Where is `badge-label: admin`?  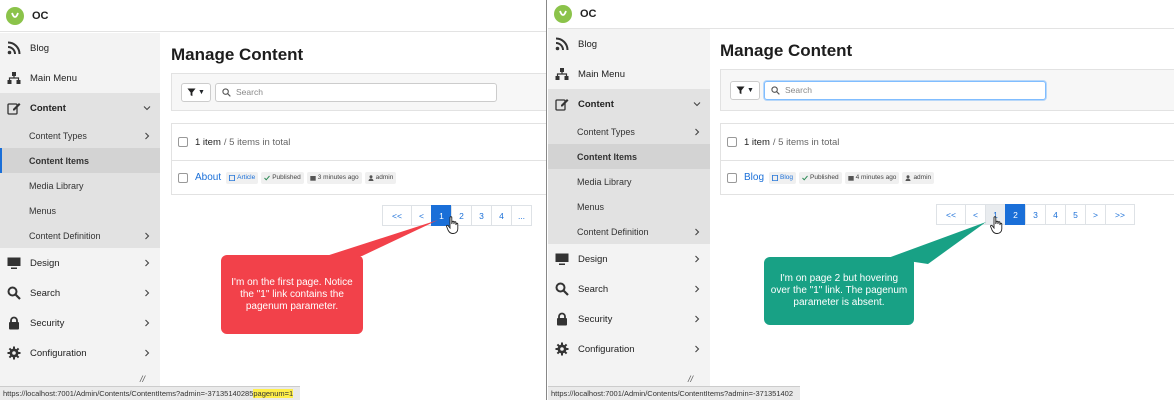
badge-label: admin is located at coordinates (384, 177).